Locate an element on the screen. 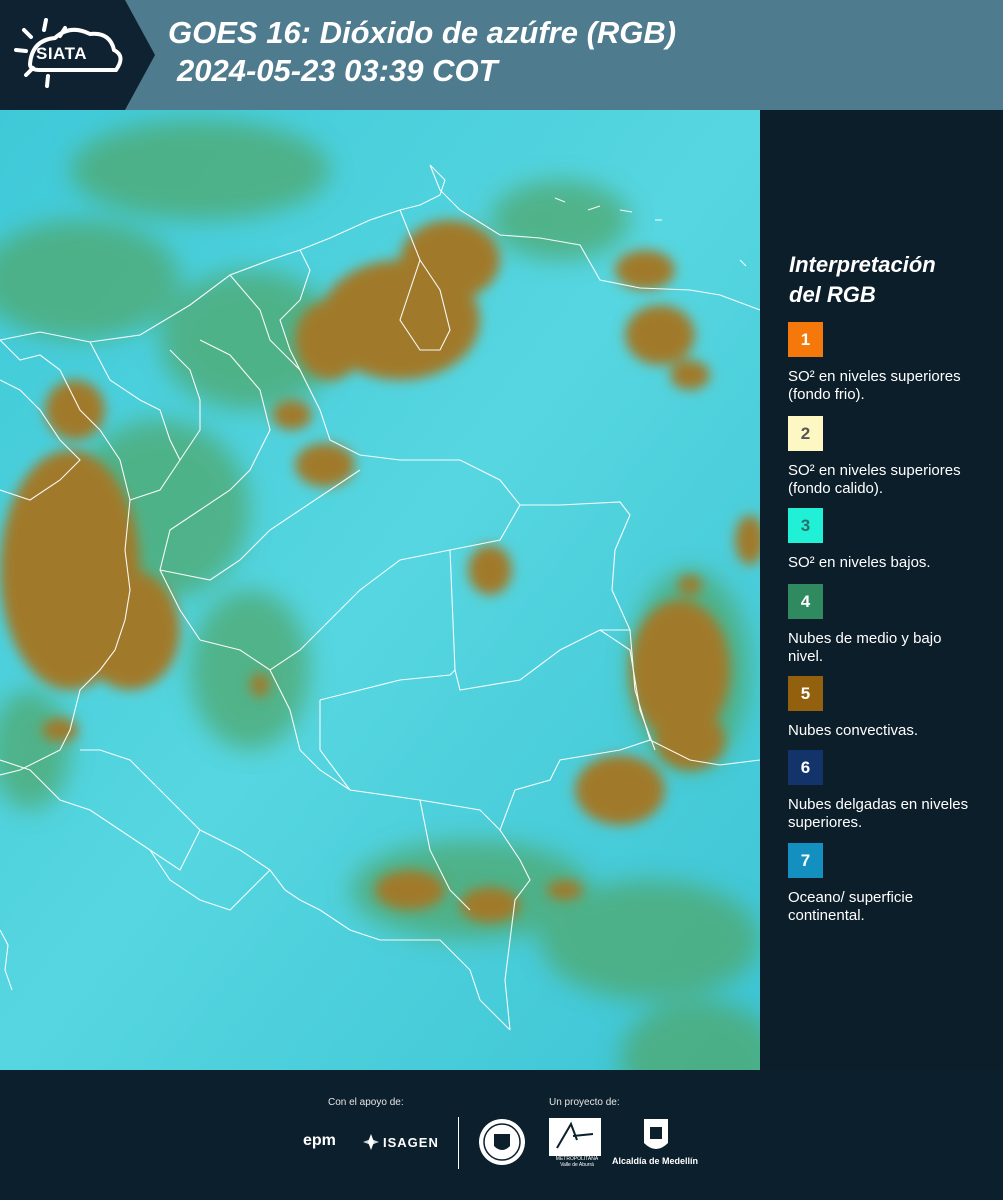 This screenshot has width=1003, height=1200. legend-label: Nubes de medio y bajo nivel. is located at coordinates (865, 647).